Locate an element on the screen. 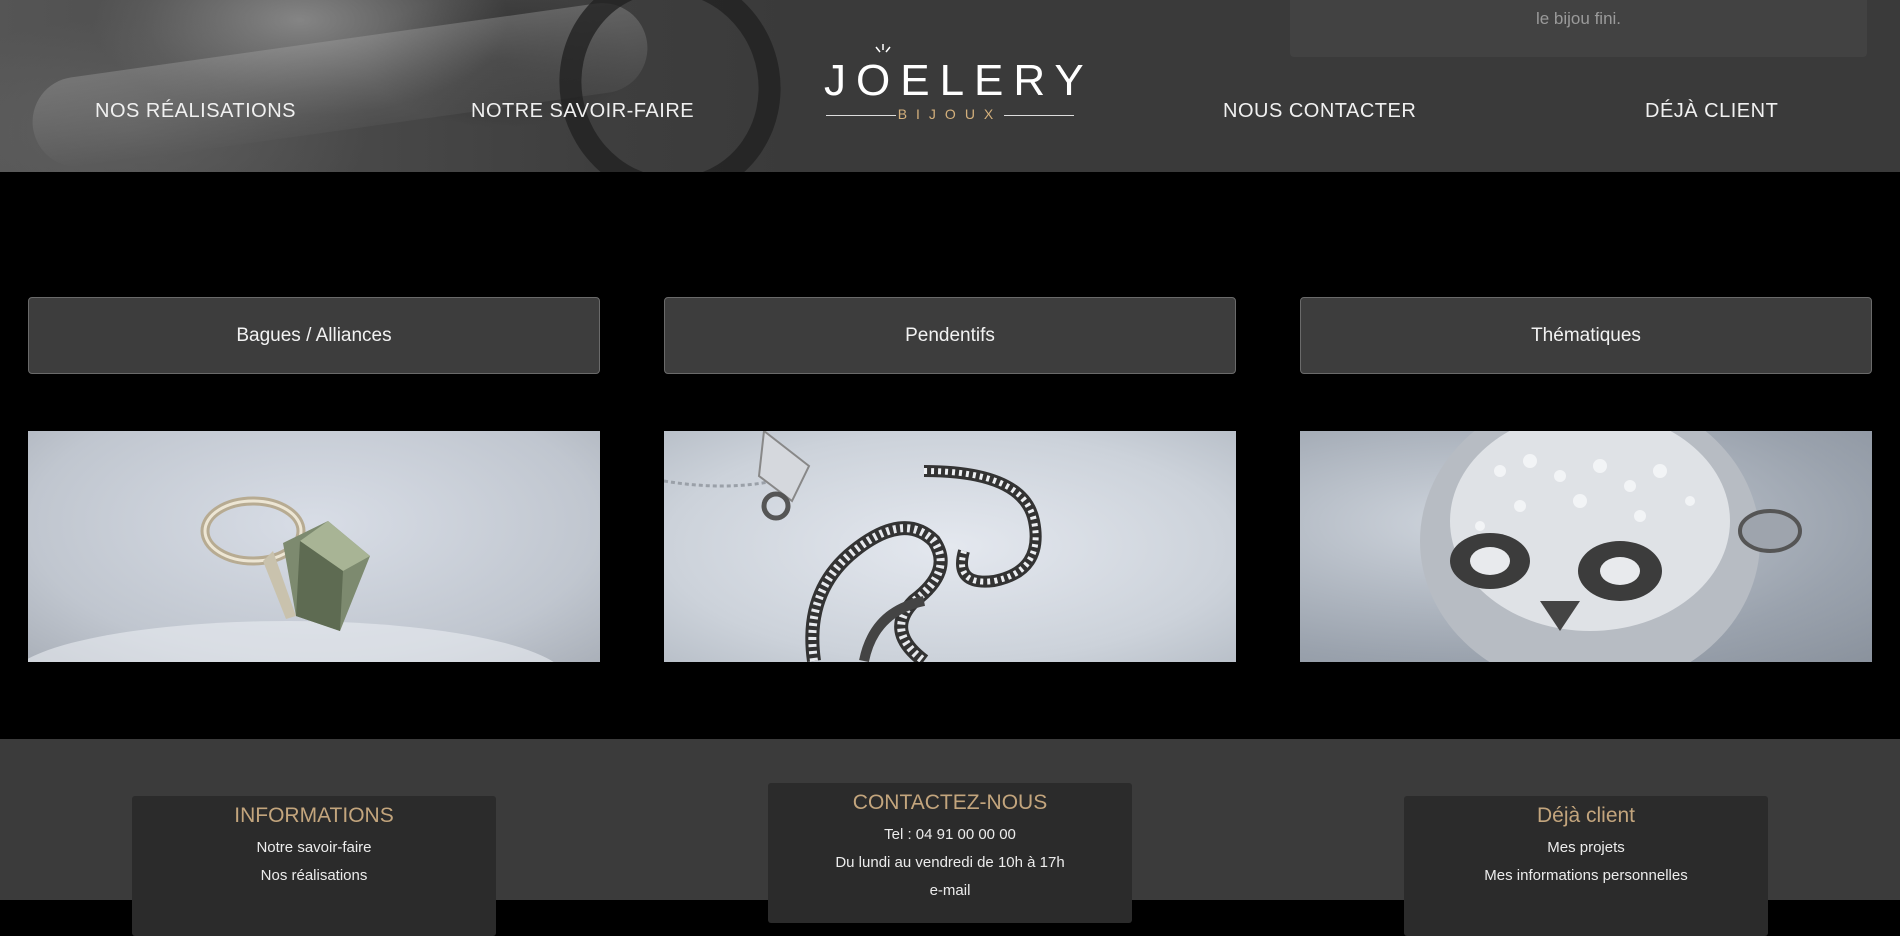 The width and height of the screenshot is (1900, 936). footer-client-title: Déjà client is located at coordinates (1586, 815).